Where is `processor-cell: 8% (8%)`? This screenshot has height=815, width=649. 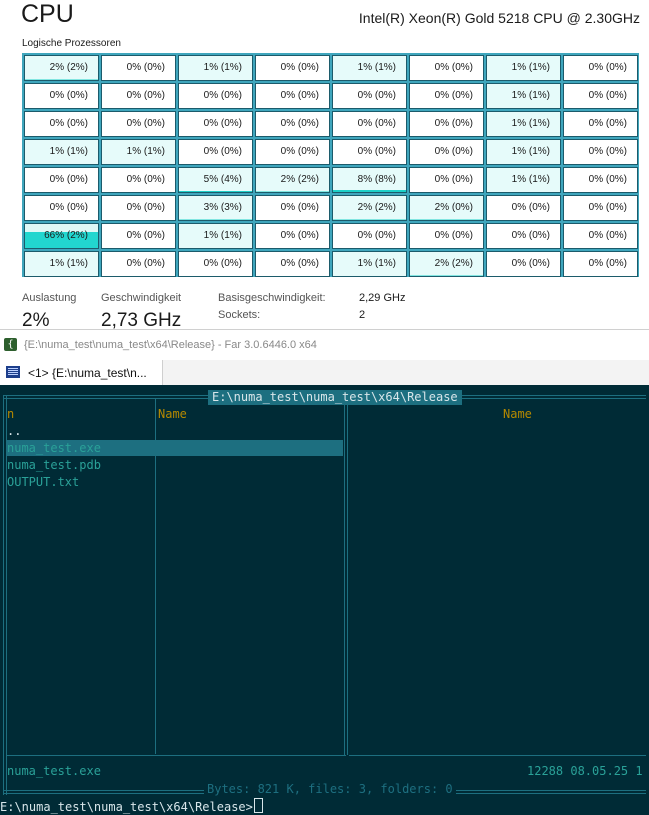
processor-cell: 8% (8%) is located at coordinates (369, 180).